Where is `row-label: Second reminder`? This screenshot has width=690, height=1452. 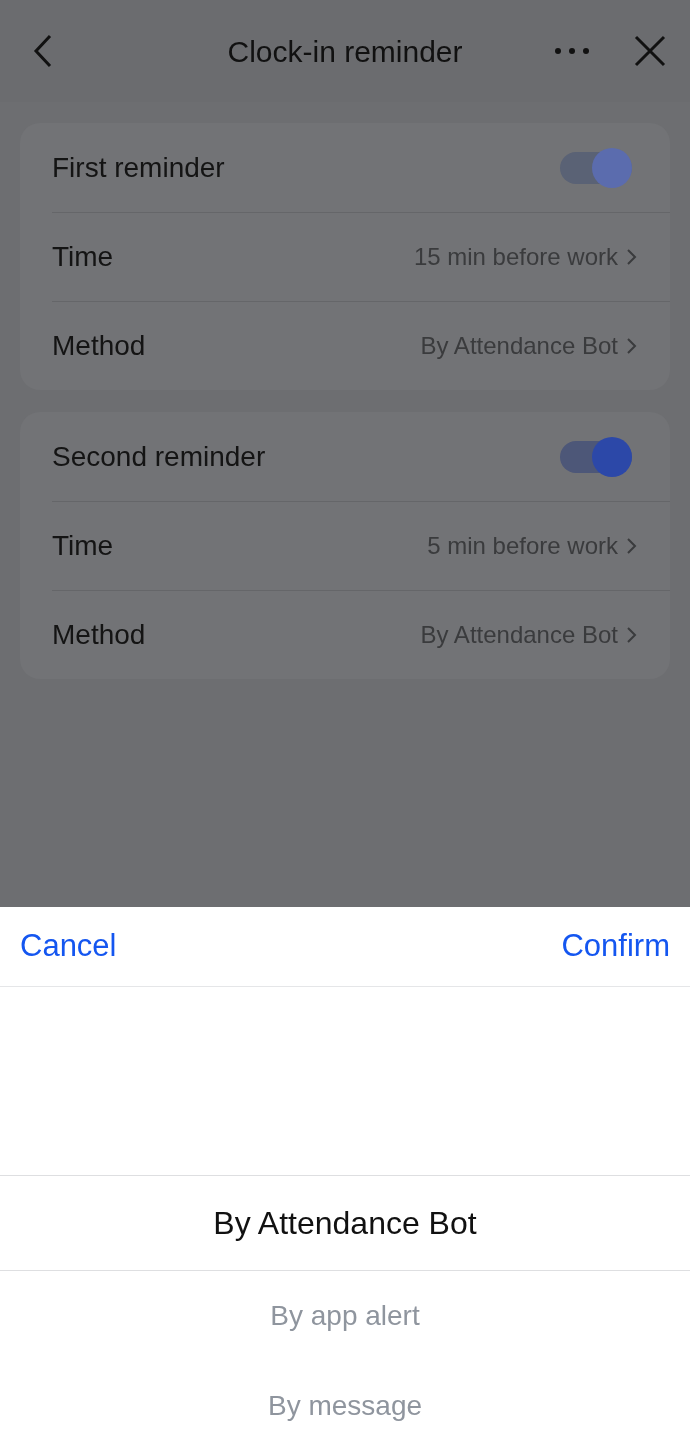
row-label: Second reminder is located at coordinates (159, 456).